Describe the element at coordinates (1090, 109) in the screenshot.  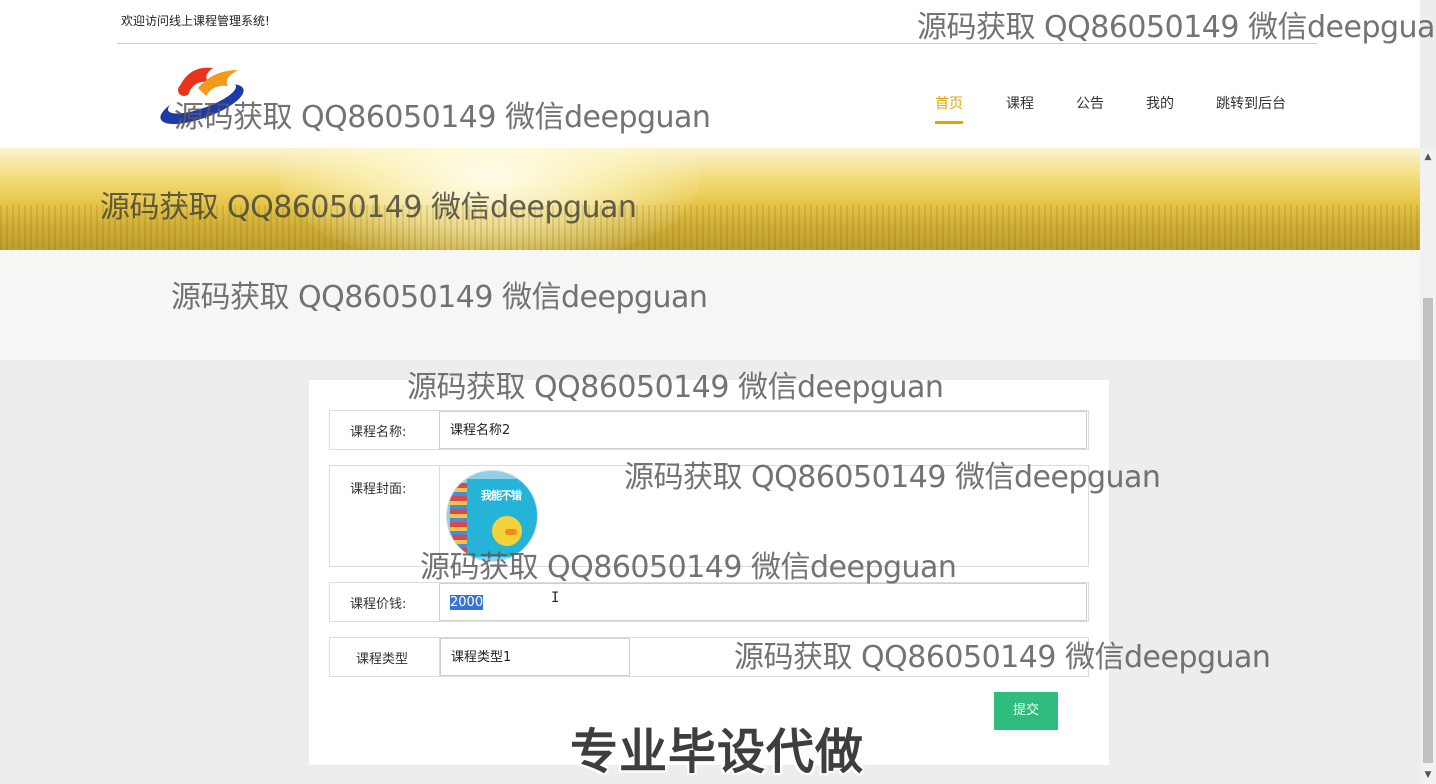
I see `nav-announcements: 公告` at that location.